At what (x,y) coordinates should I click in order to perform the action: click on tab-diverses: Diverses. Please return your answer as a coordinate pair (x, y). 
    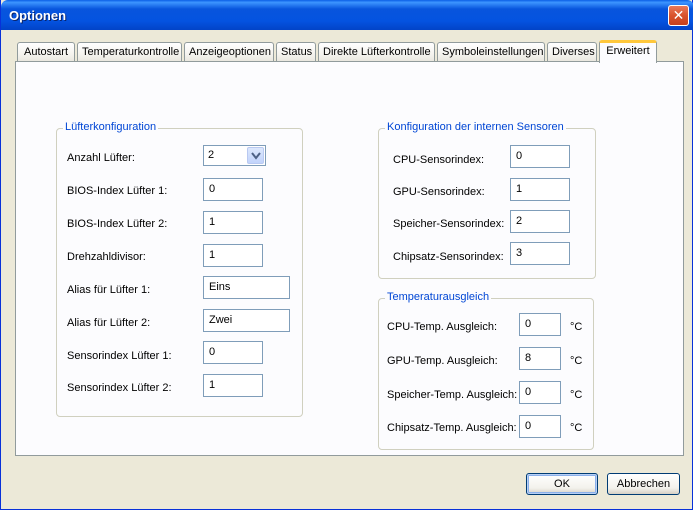
    Looking at the image, I should click on (572, 52).